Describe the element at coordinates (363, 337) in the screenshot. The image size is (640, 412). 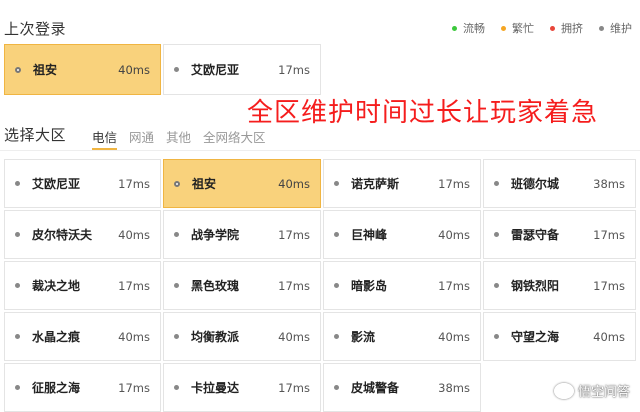
I see `server-name: 影流` at that location.